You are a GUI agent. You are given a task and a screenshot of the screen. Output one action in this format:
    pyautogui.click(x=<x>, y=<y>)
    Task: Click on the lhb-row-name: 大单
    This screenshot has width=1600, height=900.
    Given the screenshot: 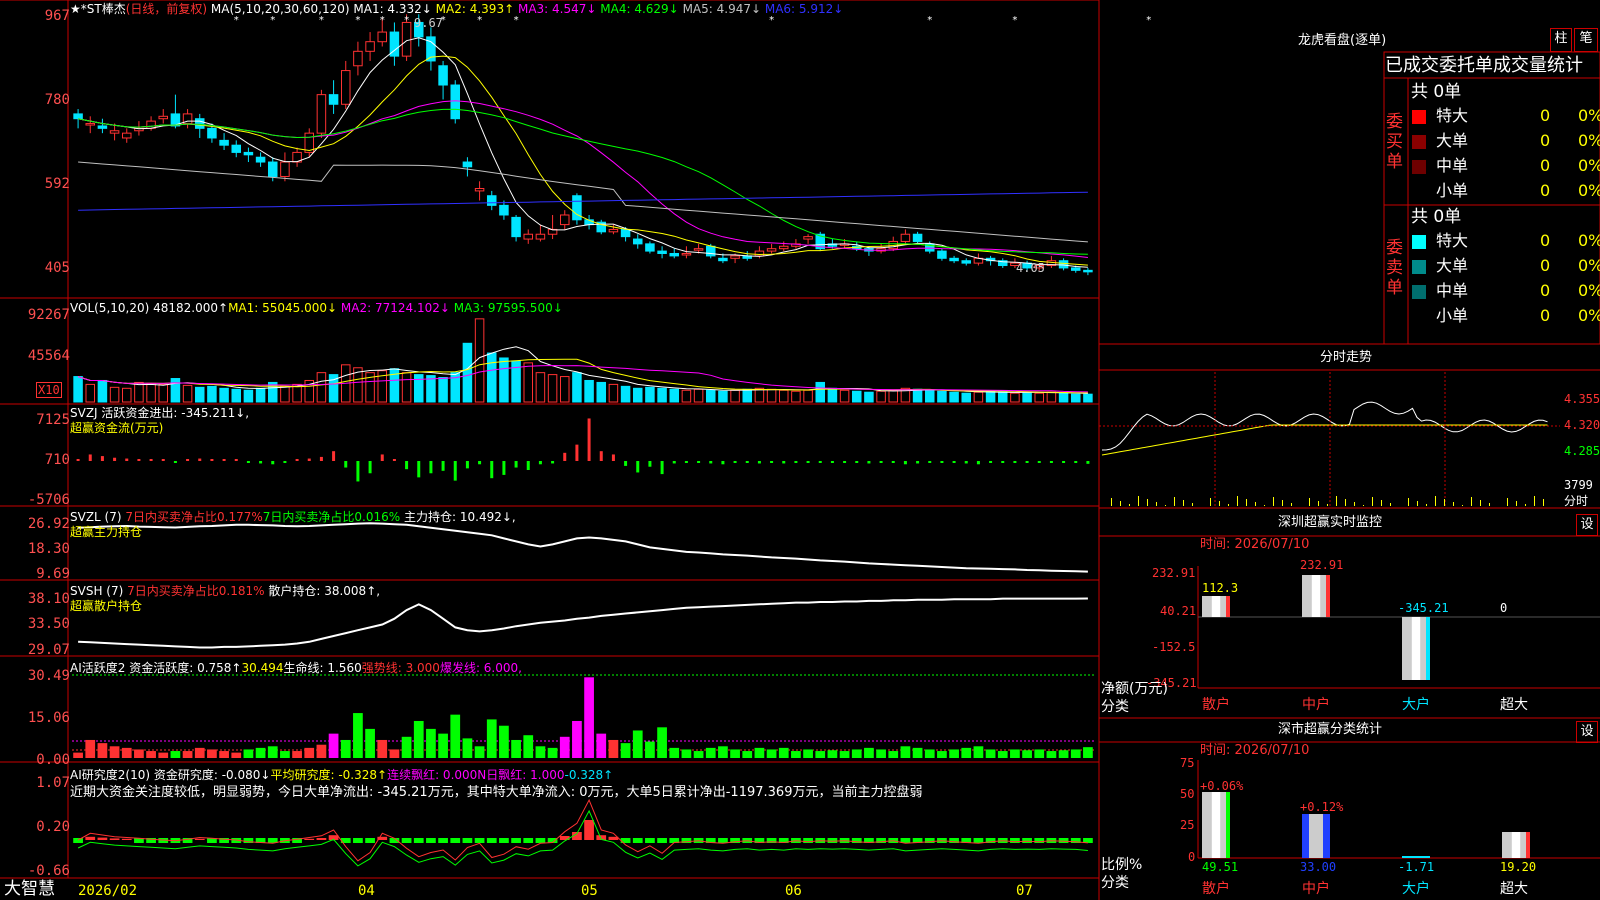 What is the action you would take?
    pyautogui.click(x=1452, y=140)
    